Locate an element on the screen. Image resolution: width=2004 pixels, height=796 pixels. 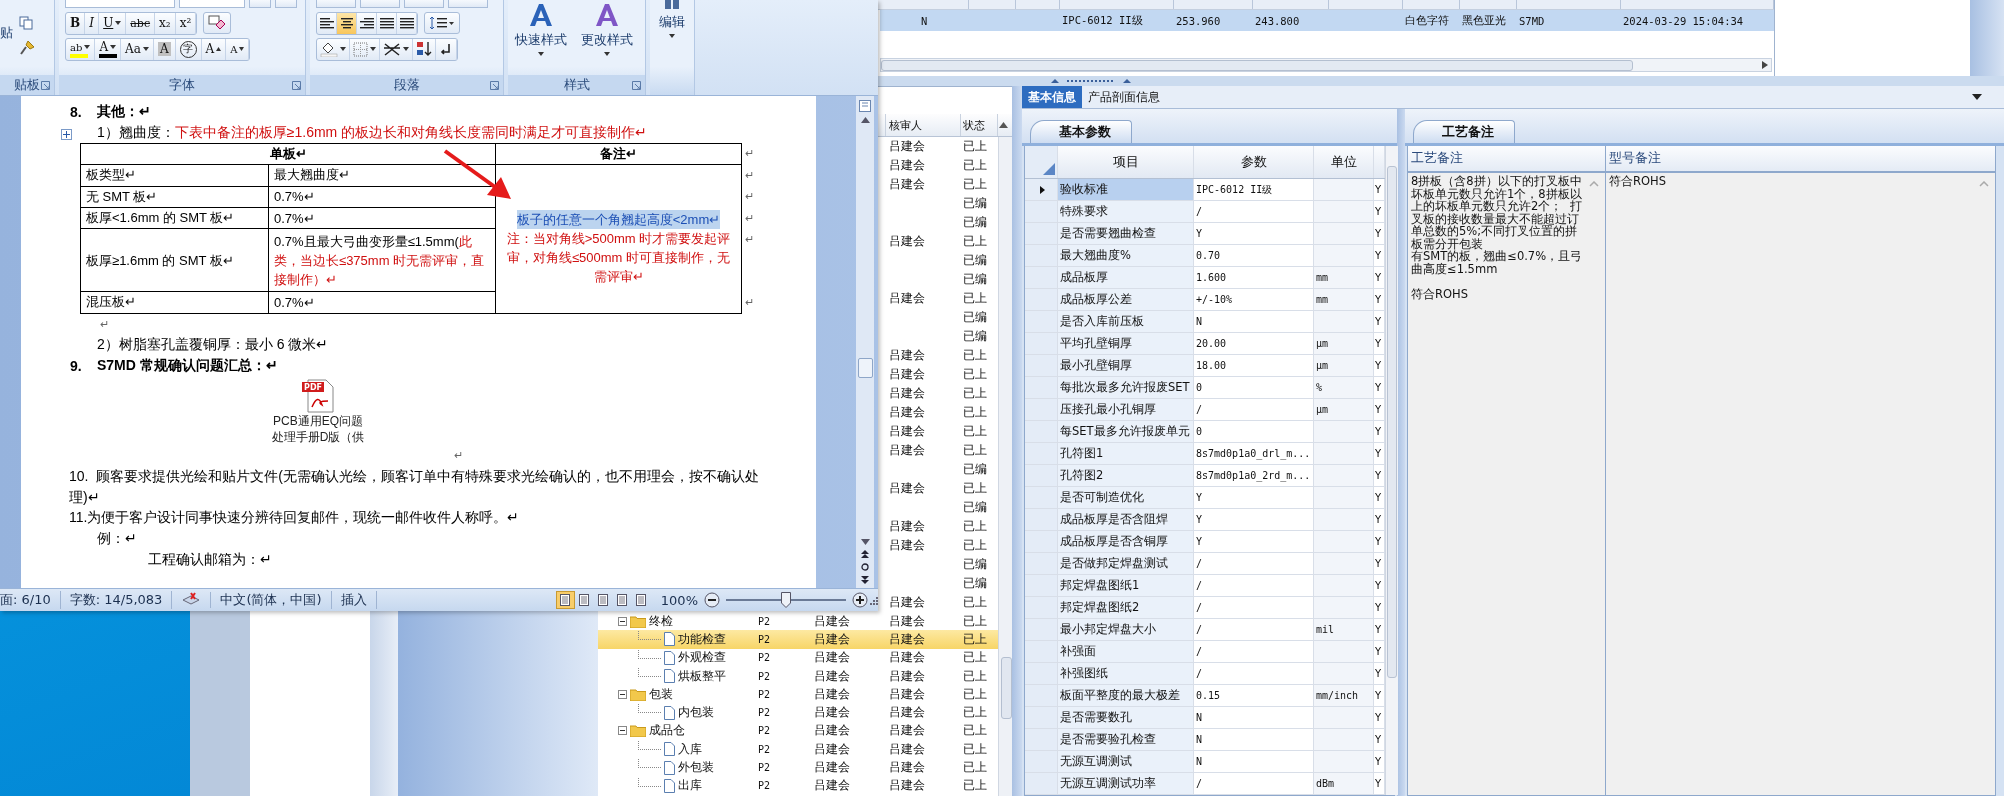
column-header: 型号备注 is located at coordinates (1635, 158).